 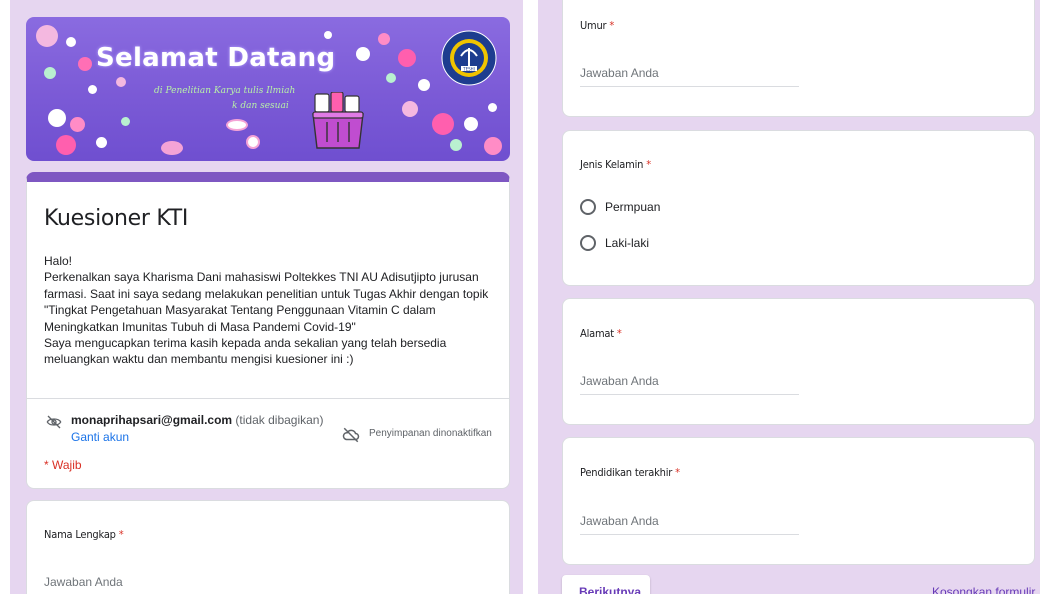 I want to click on question-label: Jenis Kelamin *, so click(x=615, y=164).